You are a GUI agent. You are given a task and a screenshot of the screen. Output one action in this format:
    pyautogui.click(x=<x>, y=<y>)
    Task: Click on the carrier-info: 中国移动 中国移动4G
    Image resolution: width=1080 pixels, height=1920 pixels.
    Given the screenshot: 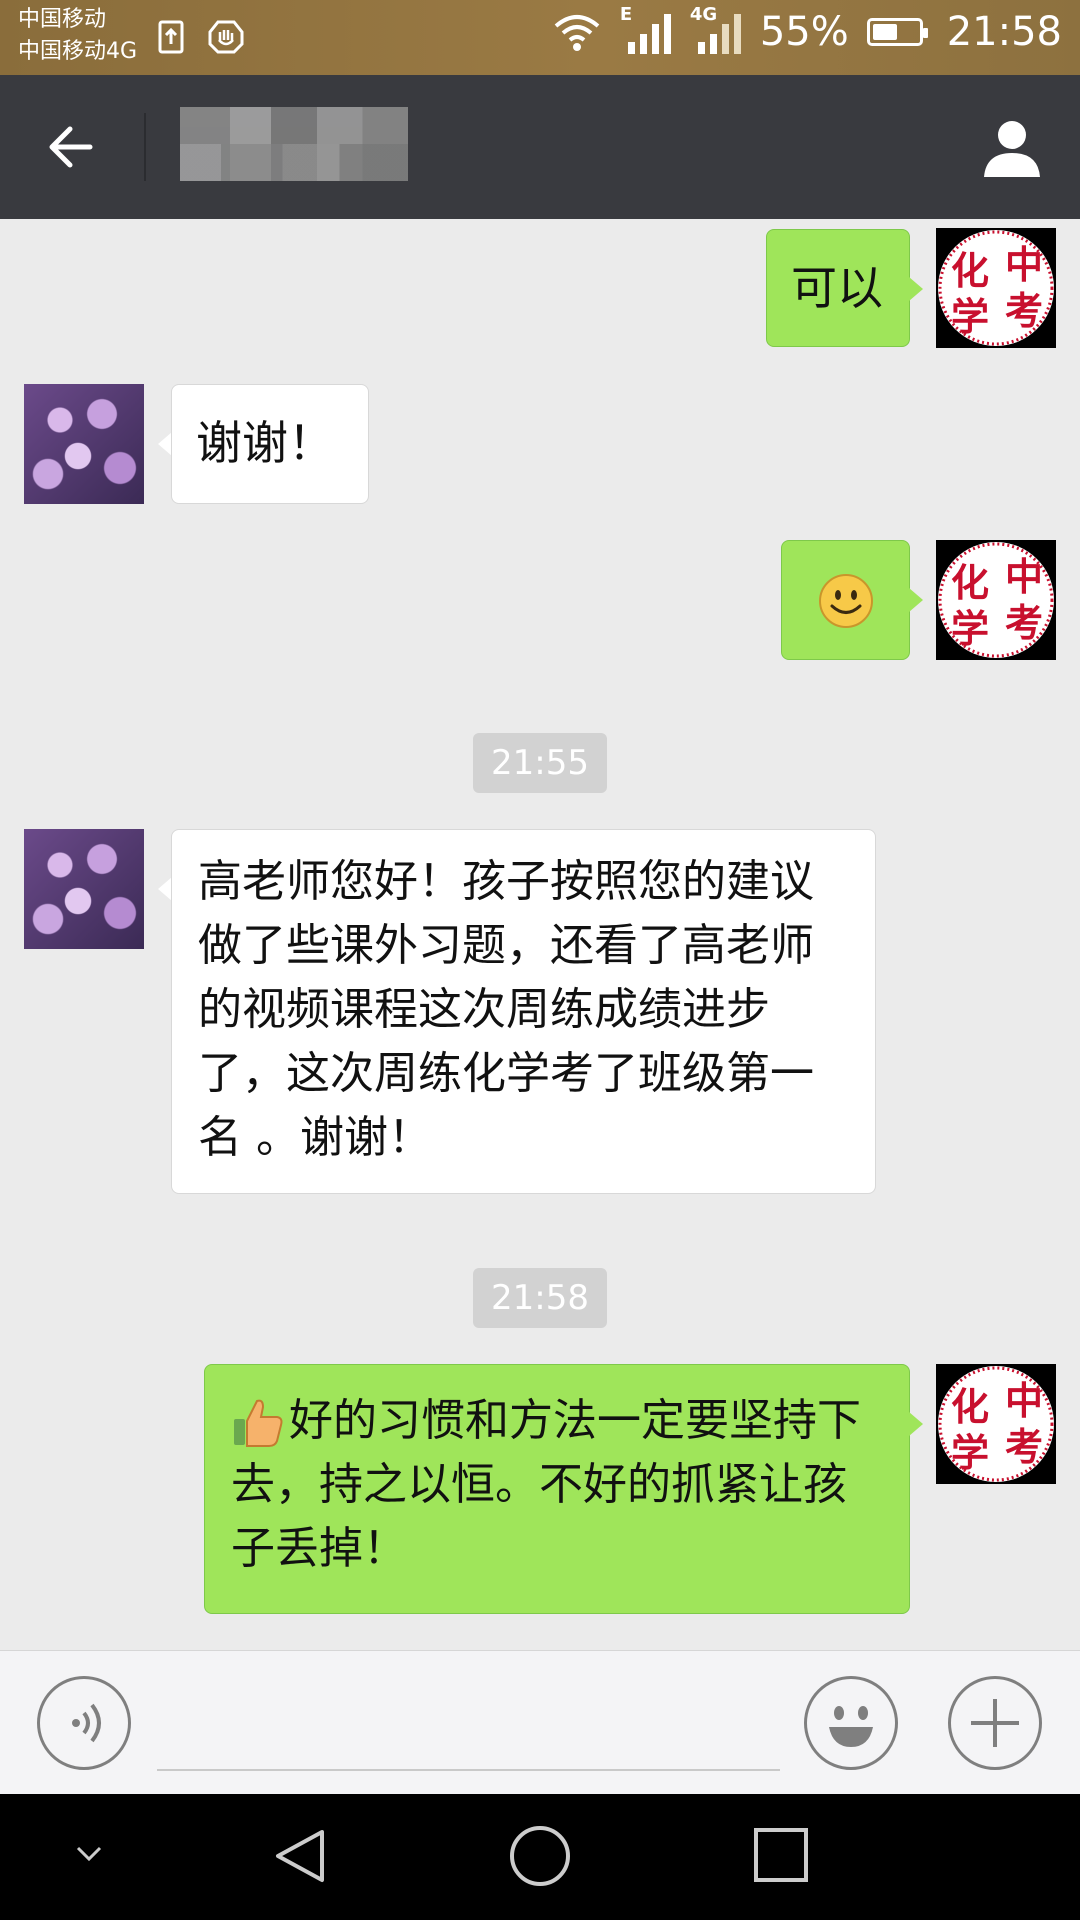 What is the action you would take?
    pyautogui.click(x=77, y=36)
    